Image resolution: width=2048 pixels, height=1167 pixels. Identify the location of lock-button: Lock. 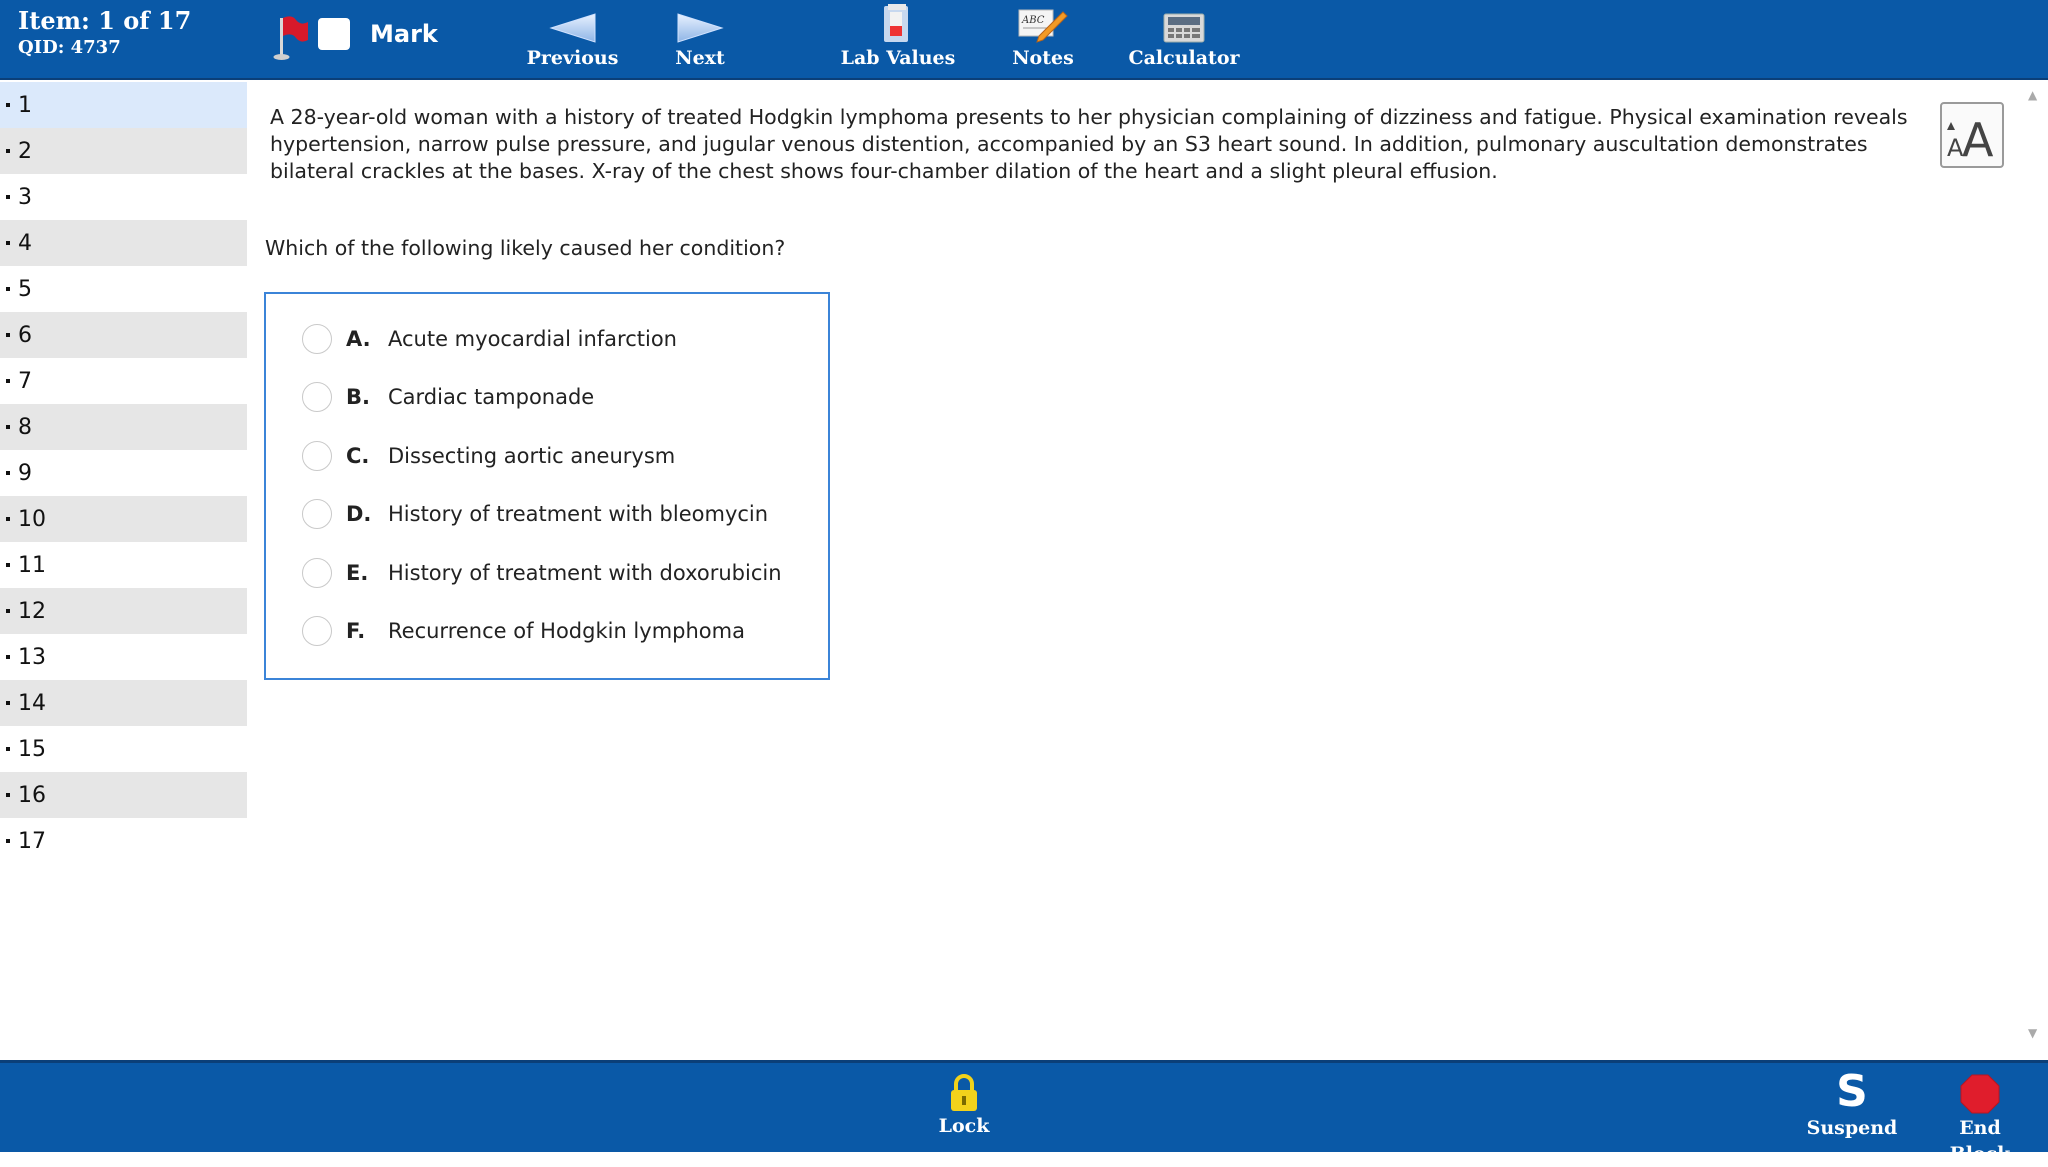
(964, 1104).